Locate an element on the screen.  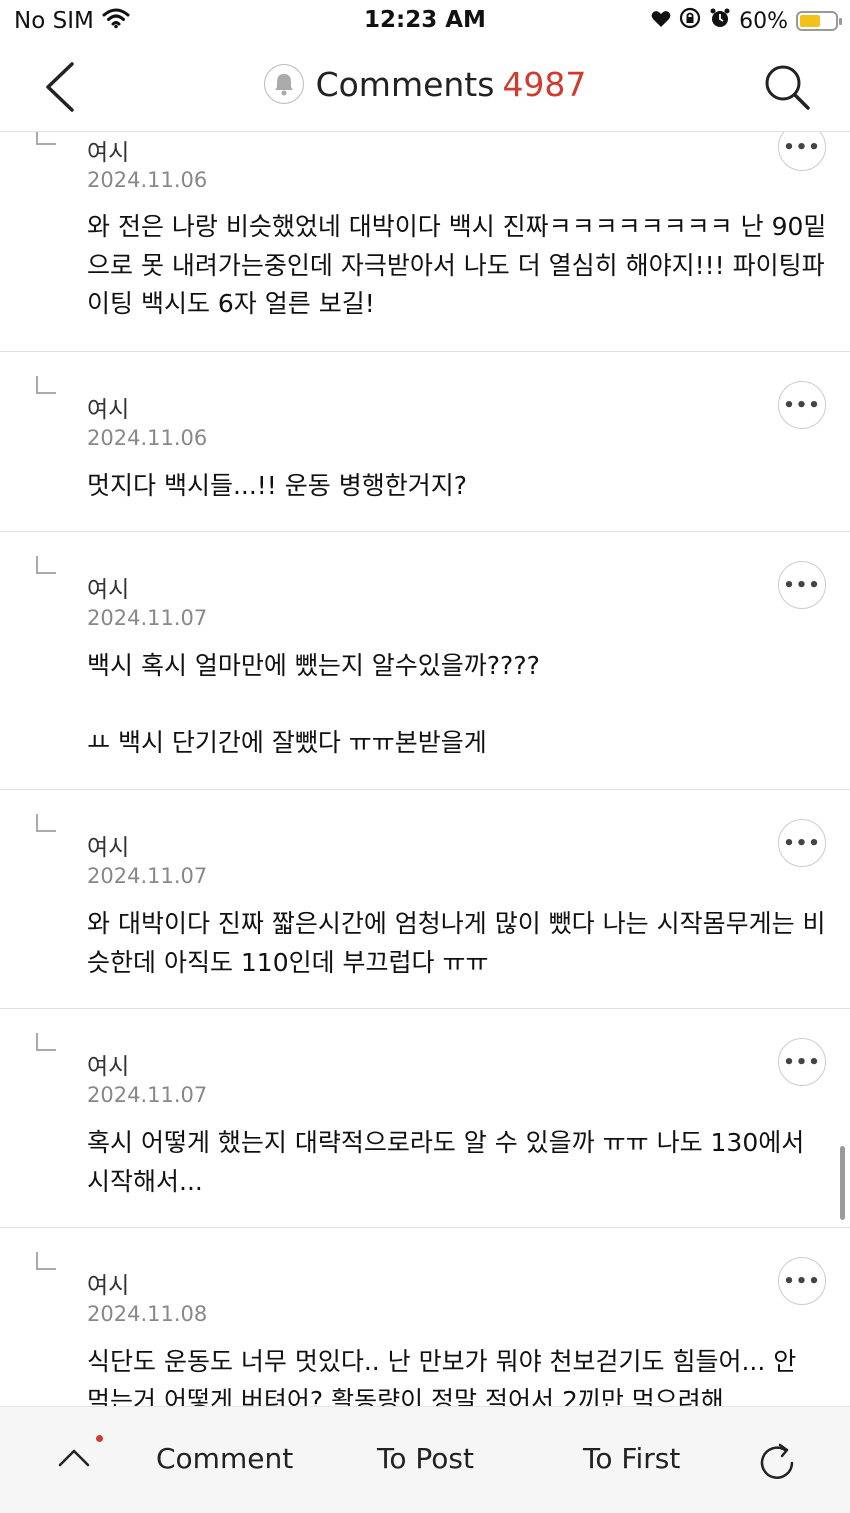
comment-date: 2024.11.08 is located at coordinates (147, 1314).